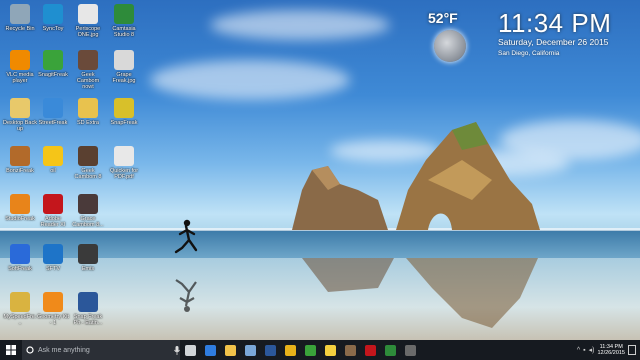 The height and width of the screenshot is (360, 640). I want to click on desktop-icon: VLC media player, so click(20, 67).